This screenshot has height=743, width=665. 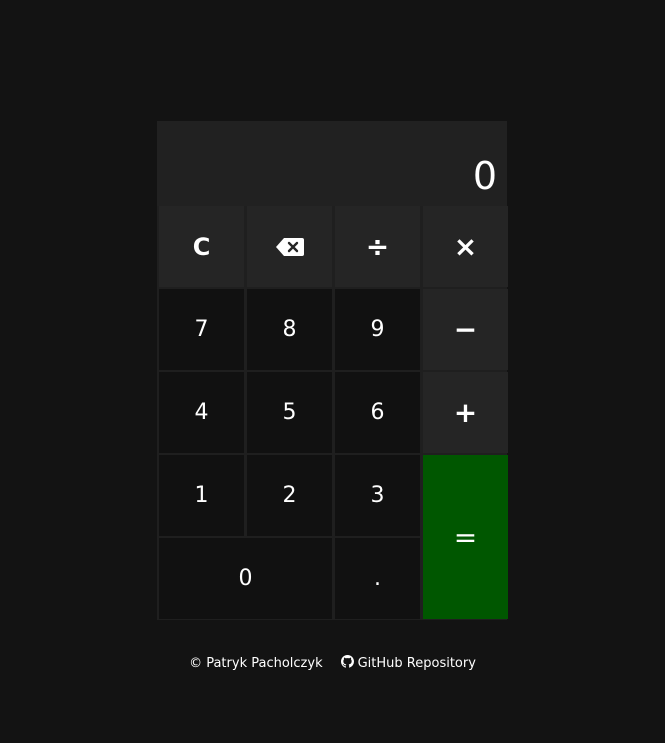 I want to click on github-repository-link: GitHub Repository, so click(x=408, y=663).